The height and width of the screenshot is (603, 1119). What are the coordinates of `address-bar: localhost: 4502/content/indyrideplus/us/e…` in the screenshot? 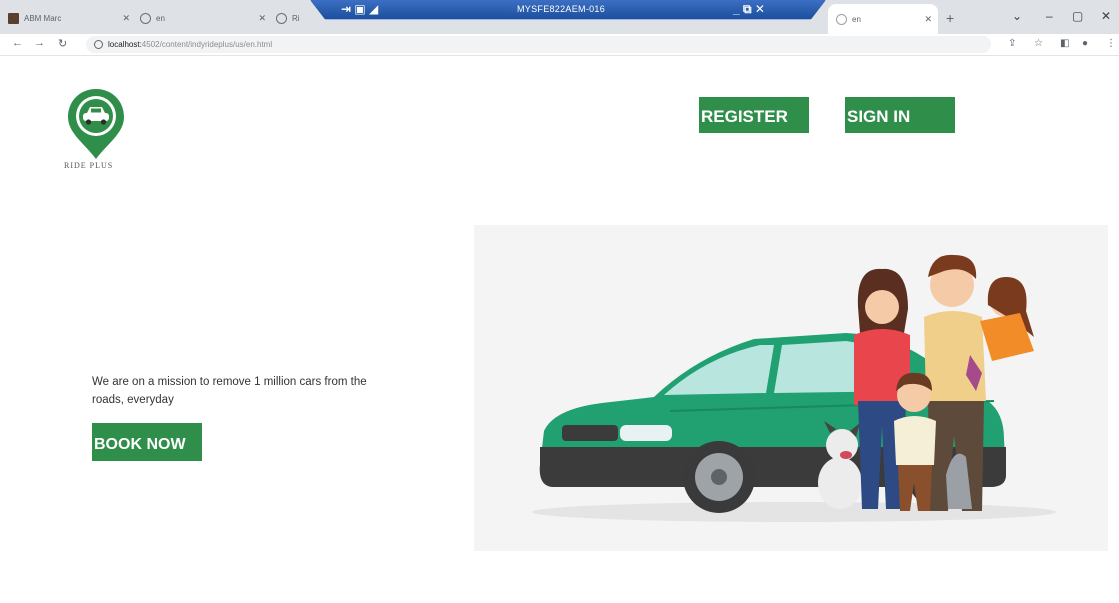 It's located at (538, 44).